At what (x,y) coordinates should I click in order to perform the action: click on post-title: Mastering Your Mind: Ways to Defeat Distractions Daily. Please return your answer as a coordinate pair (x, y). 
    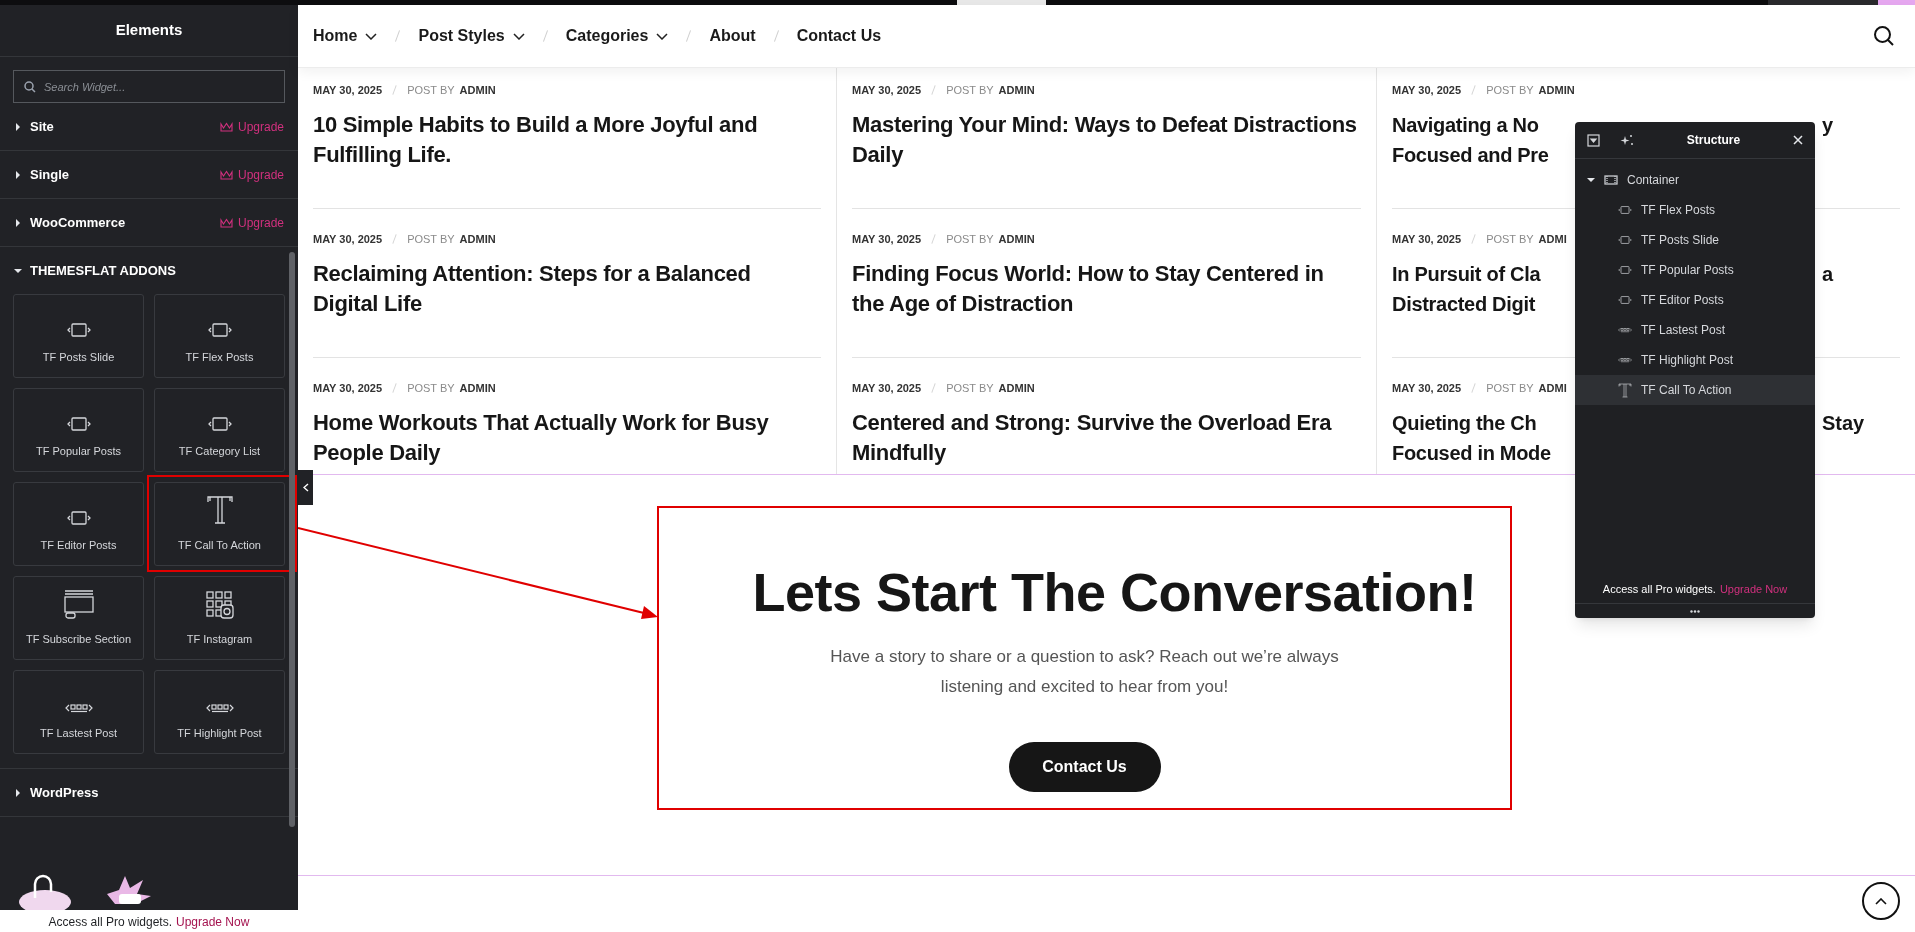
    Looking at the image, I should click on (1106, 140).